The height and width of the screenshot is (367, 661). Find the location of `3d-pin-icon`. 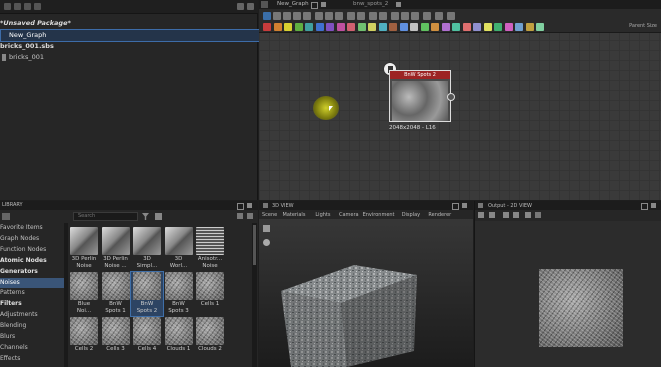

3d-pin-icon is located at coordinates (455, 206).